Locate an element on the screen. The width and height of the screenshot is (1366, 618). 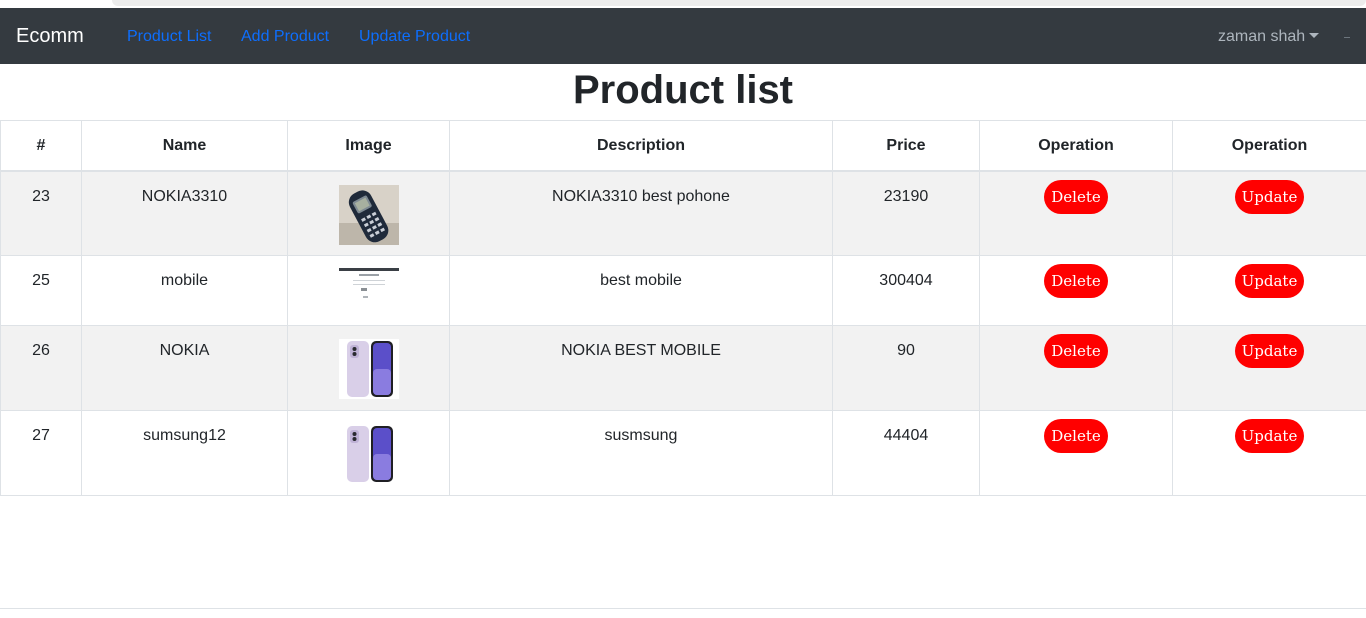
cell-id: 25 is located at coordinates (41, 290).